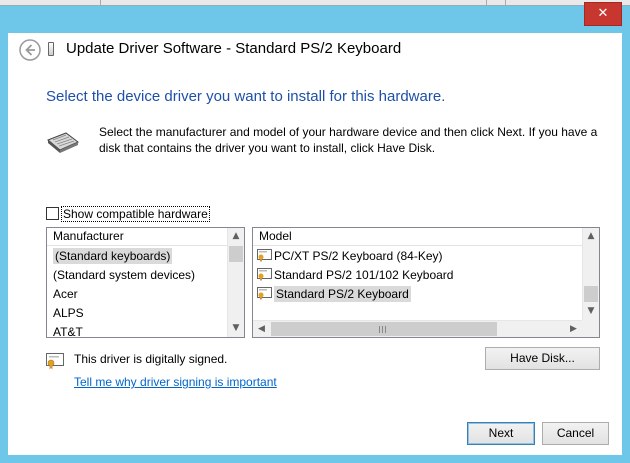 The width and height of the screenshot is (630, 463). I want to click on manufacturer-item: AT&T, so click(65, 330).